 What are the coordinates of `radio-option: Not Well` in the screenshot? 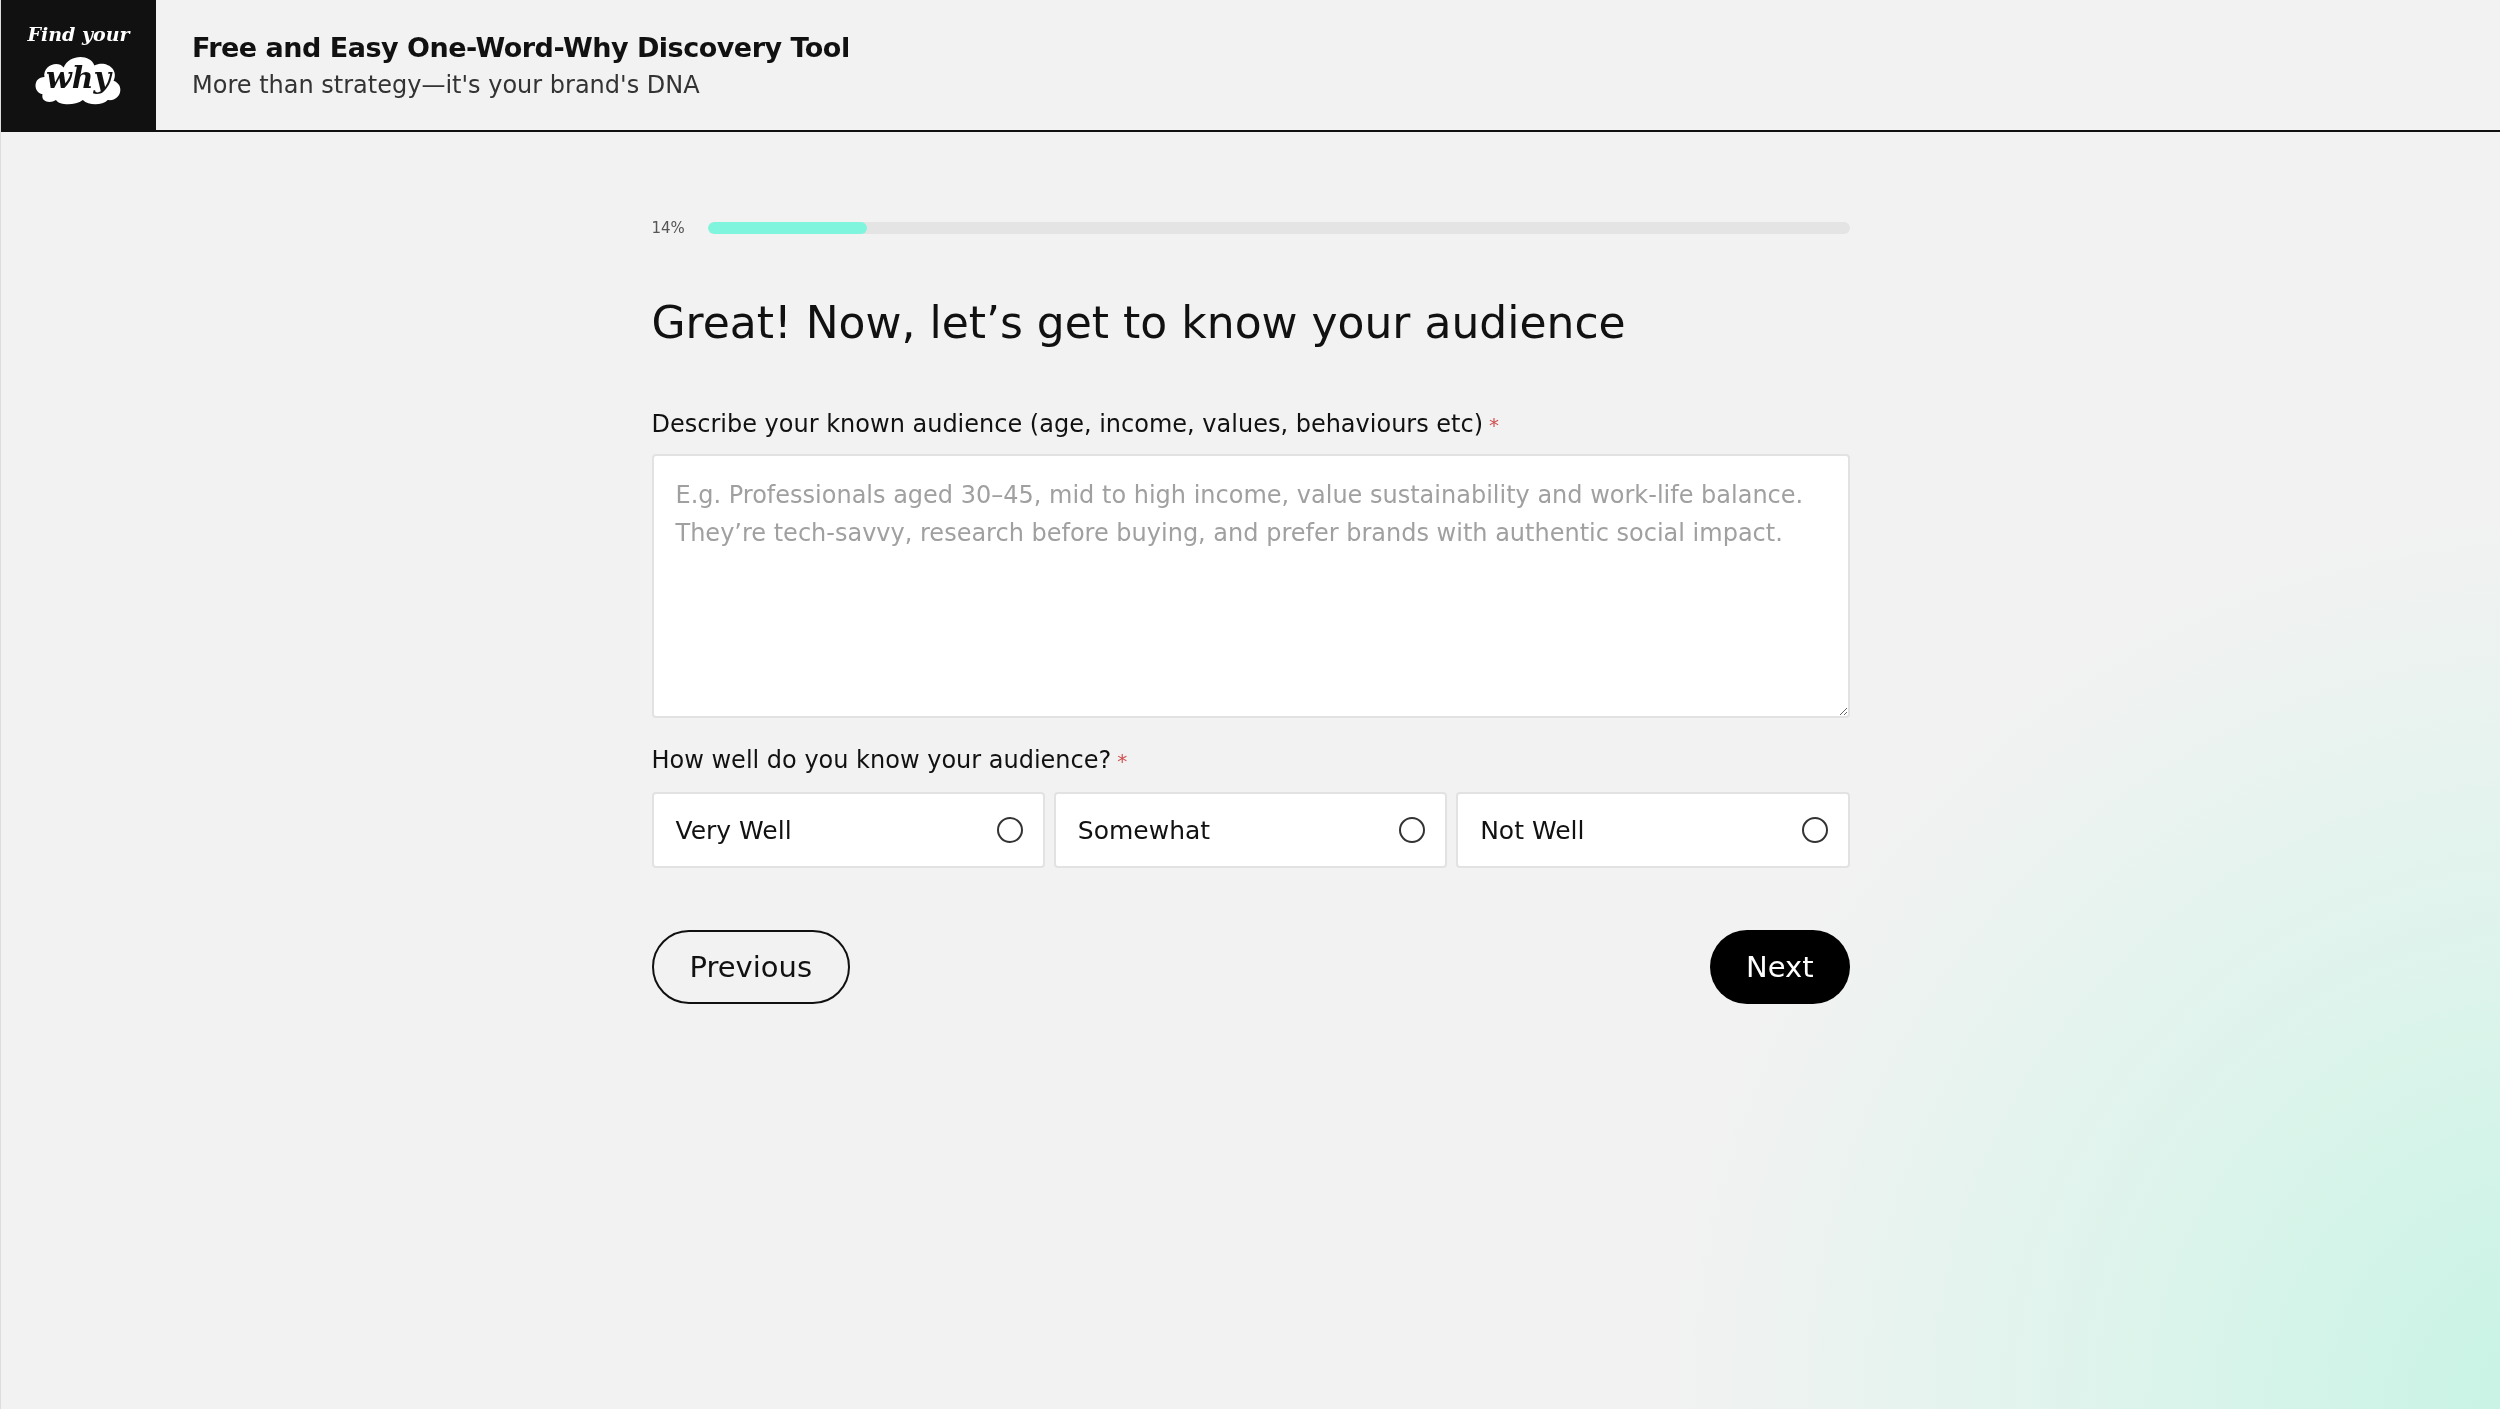 It's located at (1653, 830).